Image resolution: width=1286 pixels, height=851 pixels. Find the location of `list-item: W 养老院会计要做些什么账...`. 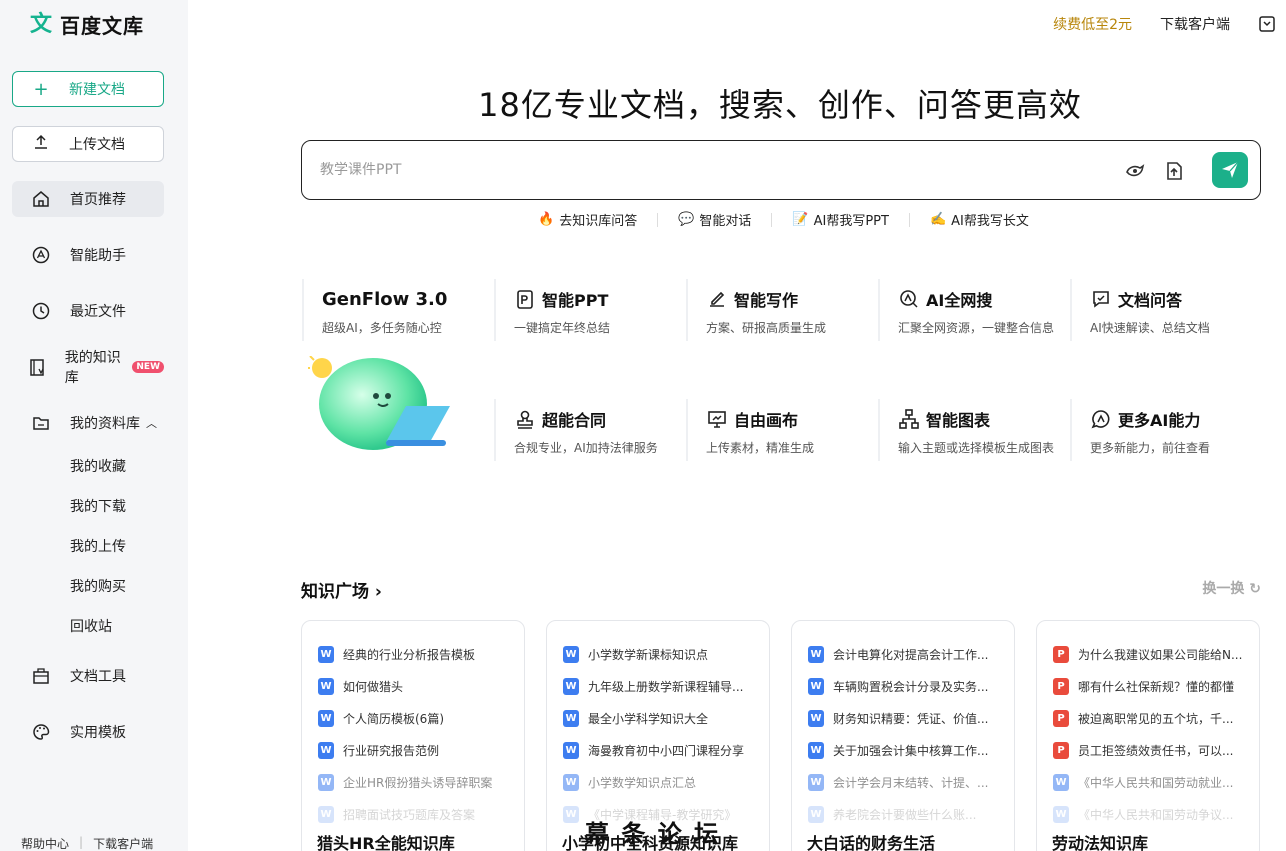

list-item: W 养老院会计要做些什么账... is located at coordinates (911, 814).